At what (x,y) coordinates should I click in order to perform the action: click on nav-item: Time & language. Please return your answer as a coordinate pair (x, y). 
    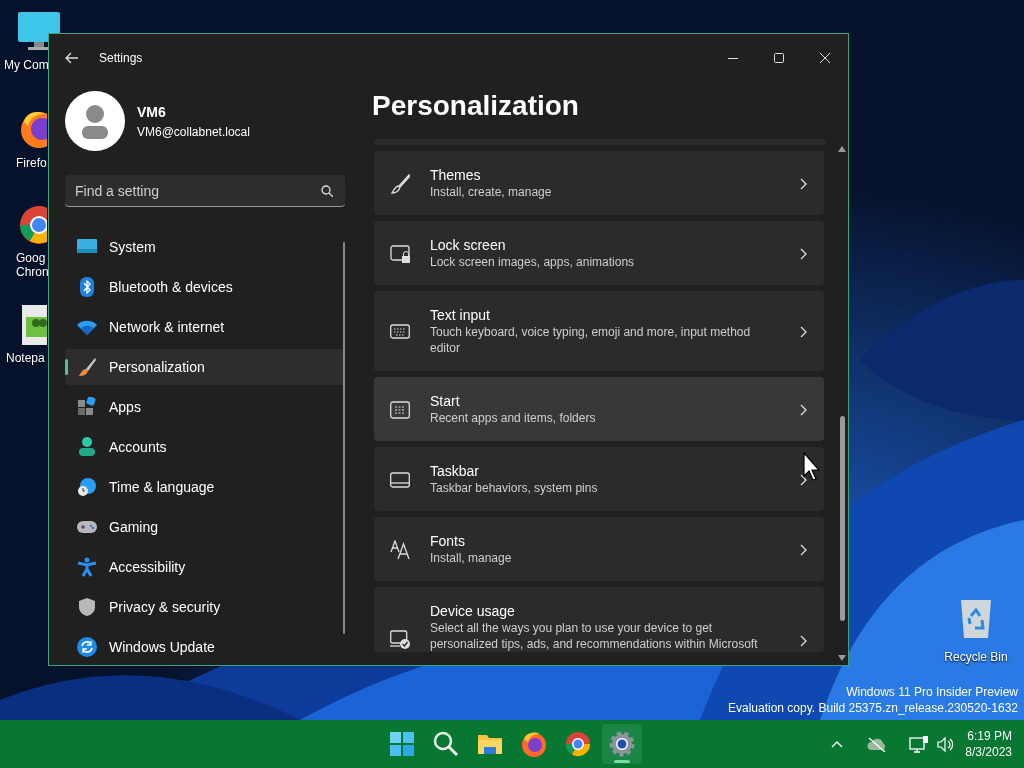
    Looking at the image, I should click on (205, 487).